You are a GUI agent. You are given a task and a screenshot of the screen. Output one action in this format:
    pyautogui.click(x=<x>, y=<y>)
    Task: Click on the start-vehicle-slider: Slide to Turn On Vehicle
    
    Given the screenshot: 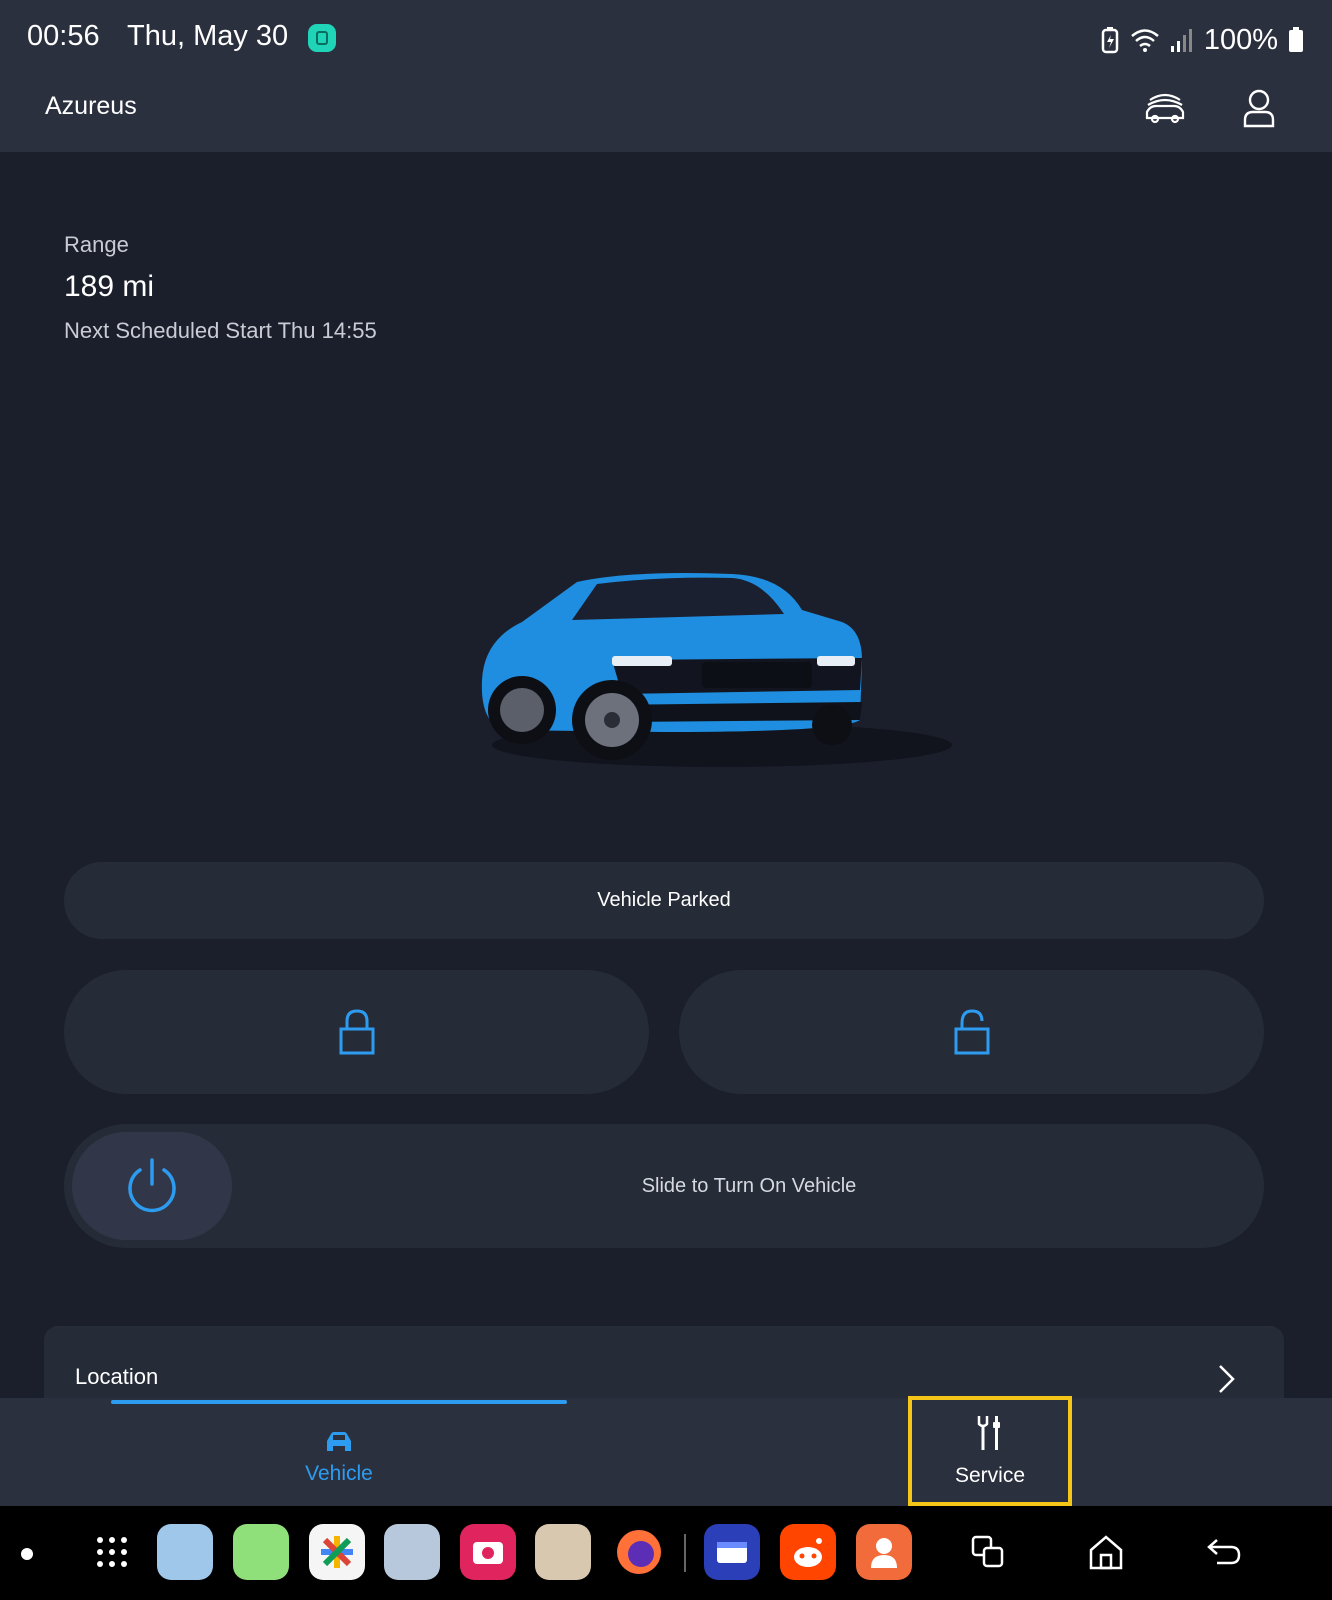 What is the action you would take?
    pyautogui.click(x=664, y=1186)
    